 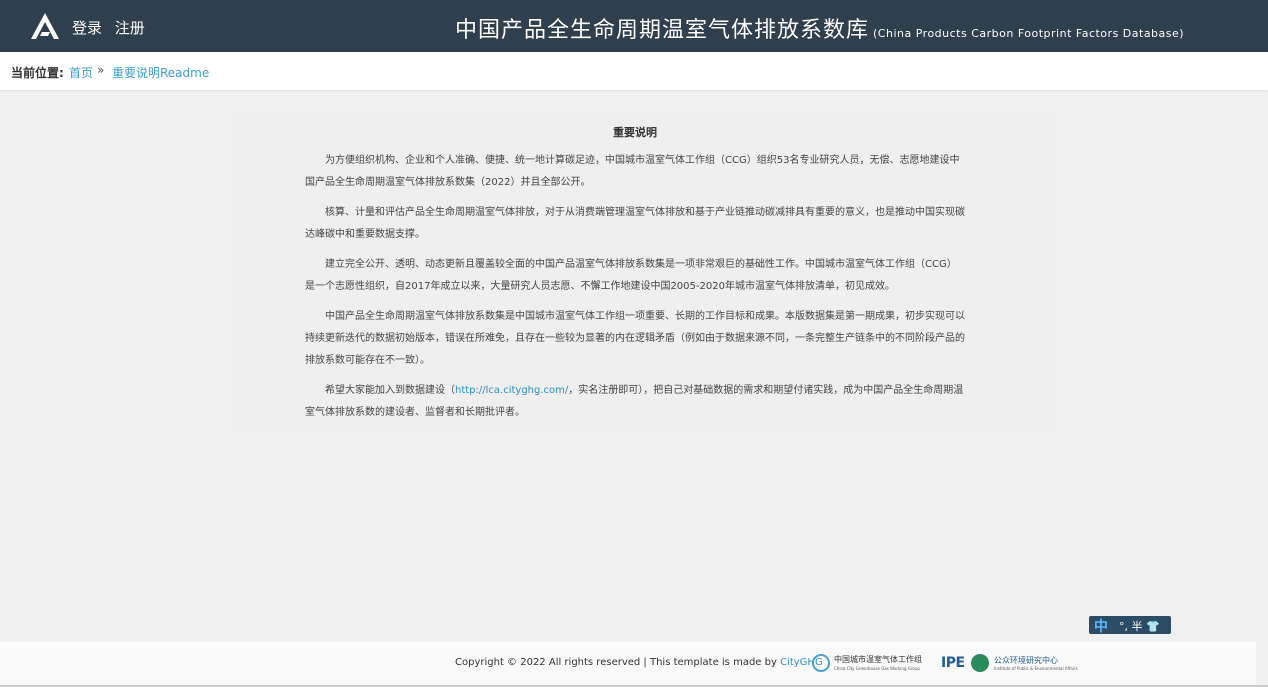 What do you see at coordinates (112, 27) in the screenshot?
I see `auth-links: 登录 注册` at bounding box center [112, 27].